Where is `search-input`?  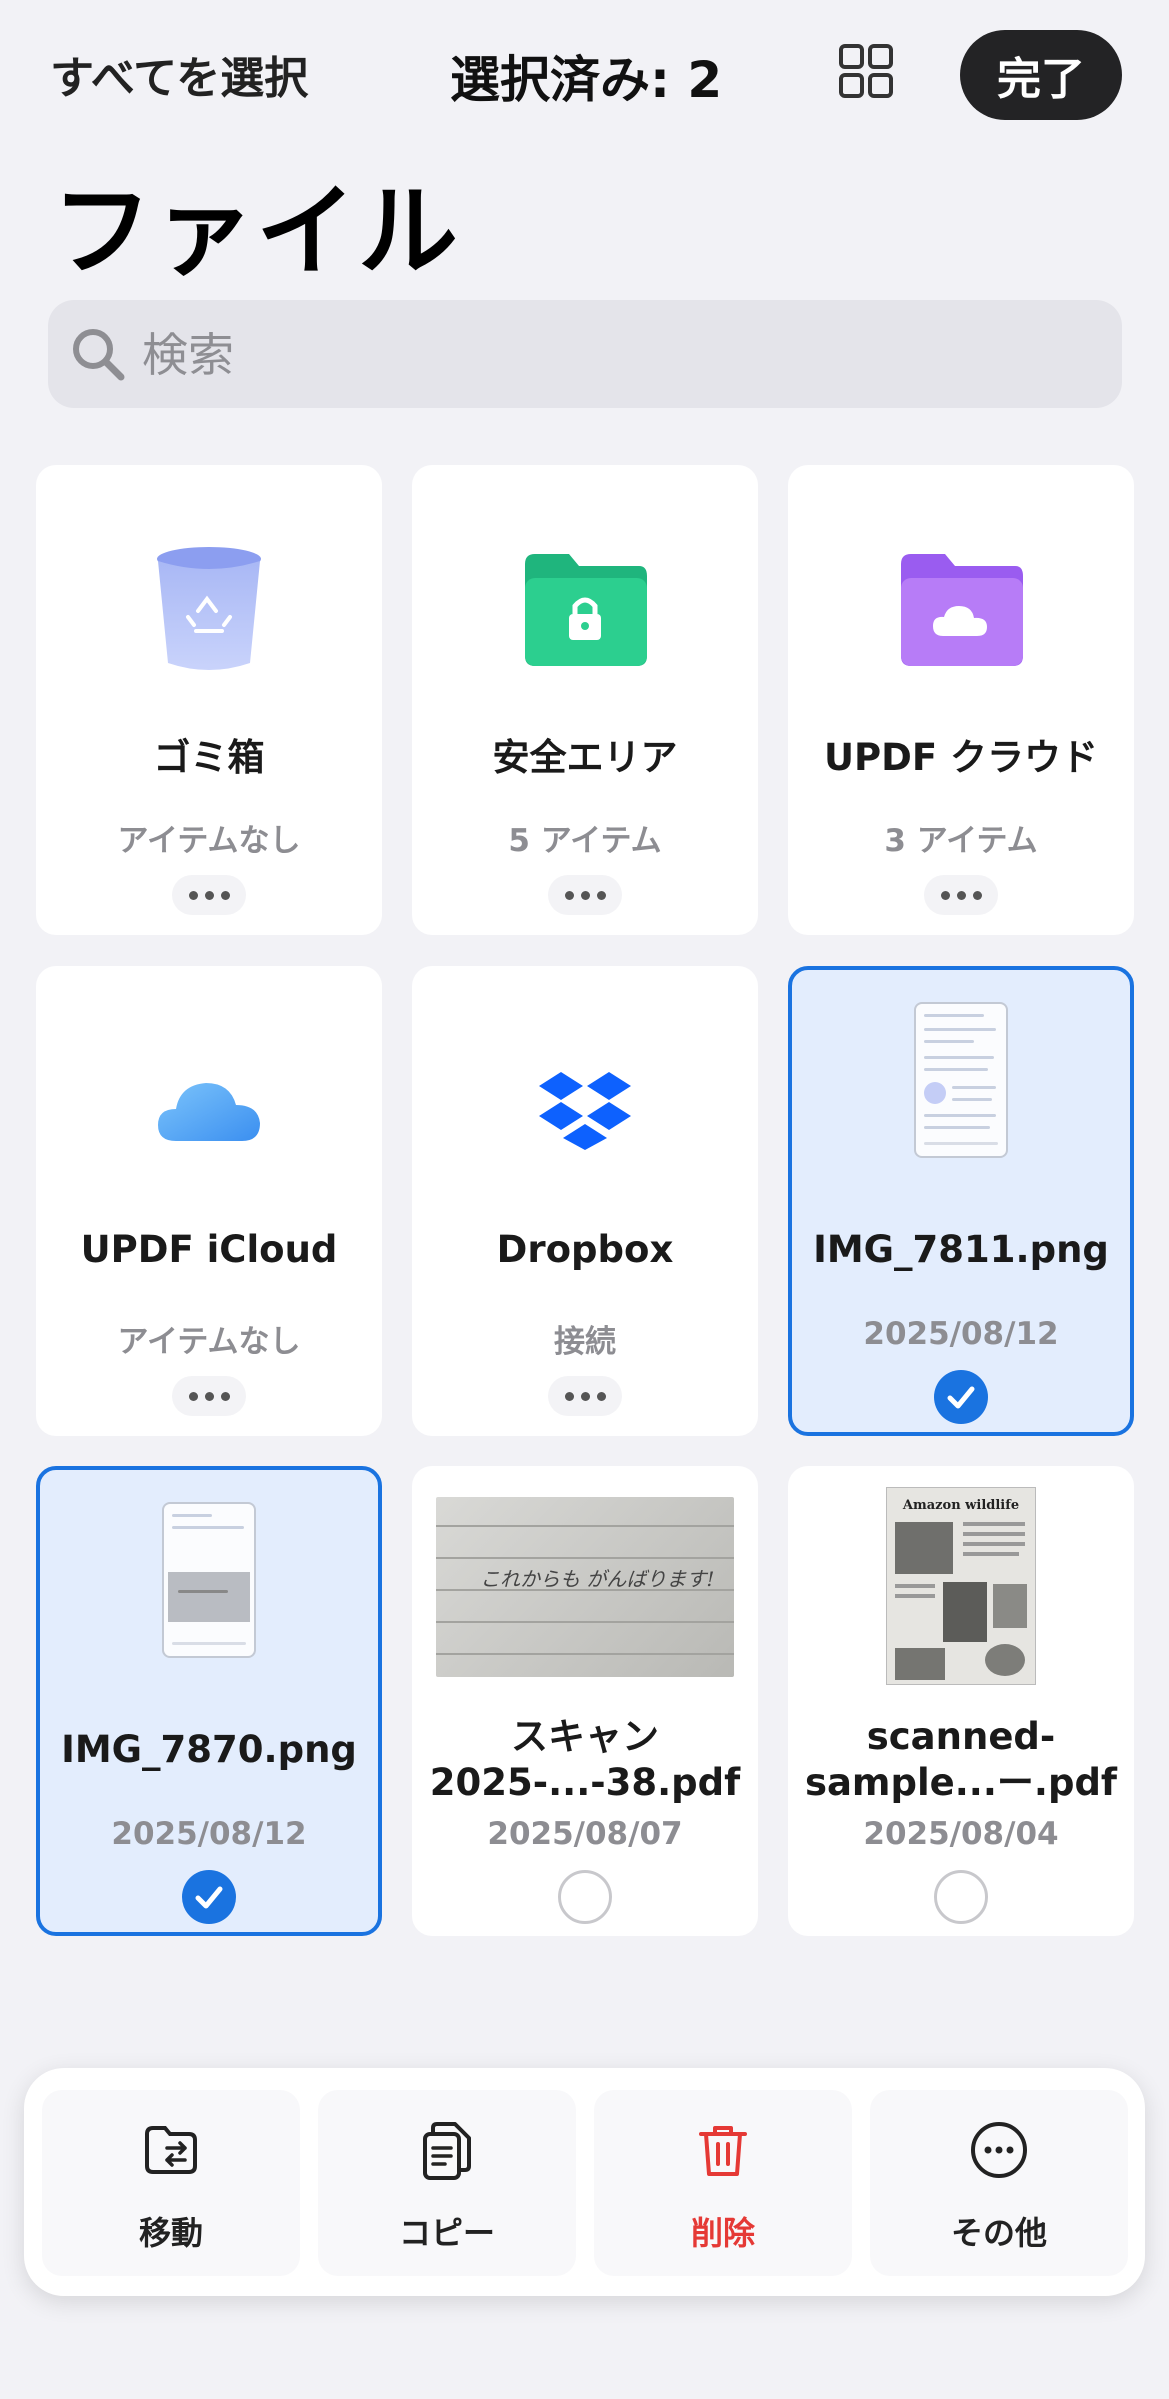
search-input is located at coordinates (592, 355).